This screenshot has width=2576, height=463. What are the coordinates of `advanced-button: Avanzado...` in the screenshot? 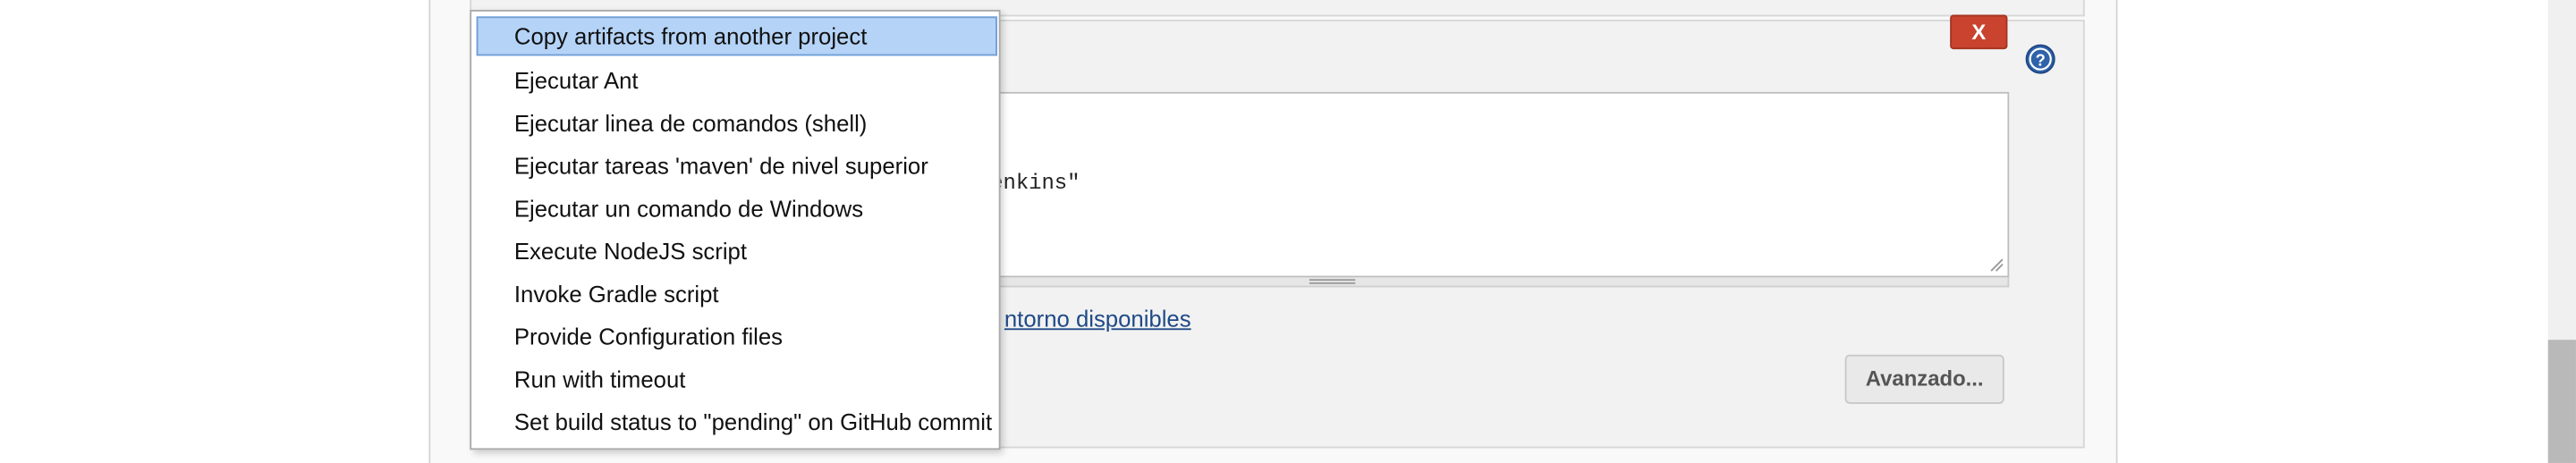 It's located at (1924, 379).